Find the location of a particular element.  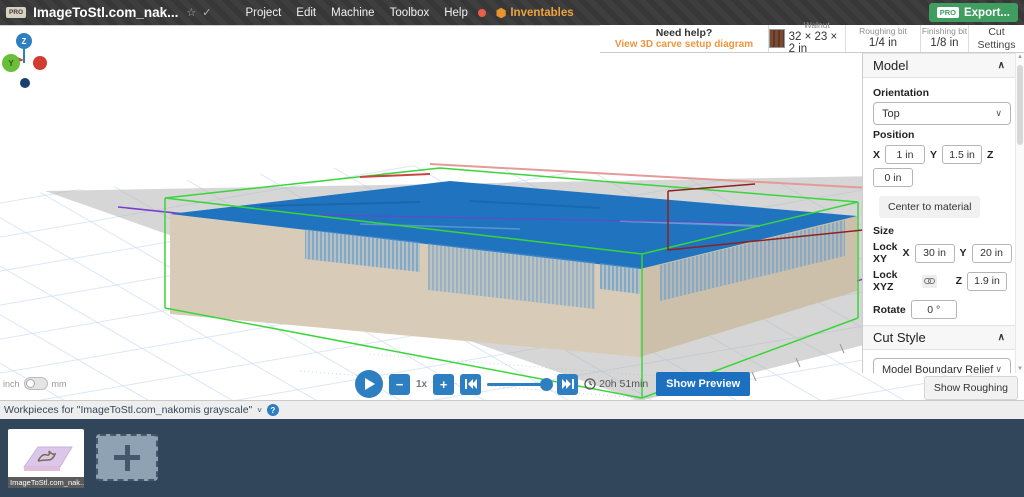

link-icon is located at coordinates (929, 281).